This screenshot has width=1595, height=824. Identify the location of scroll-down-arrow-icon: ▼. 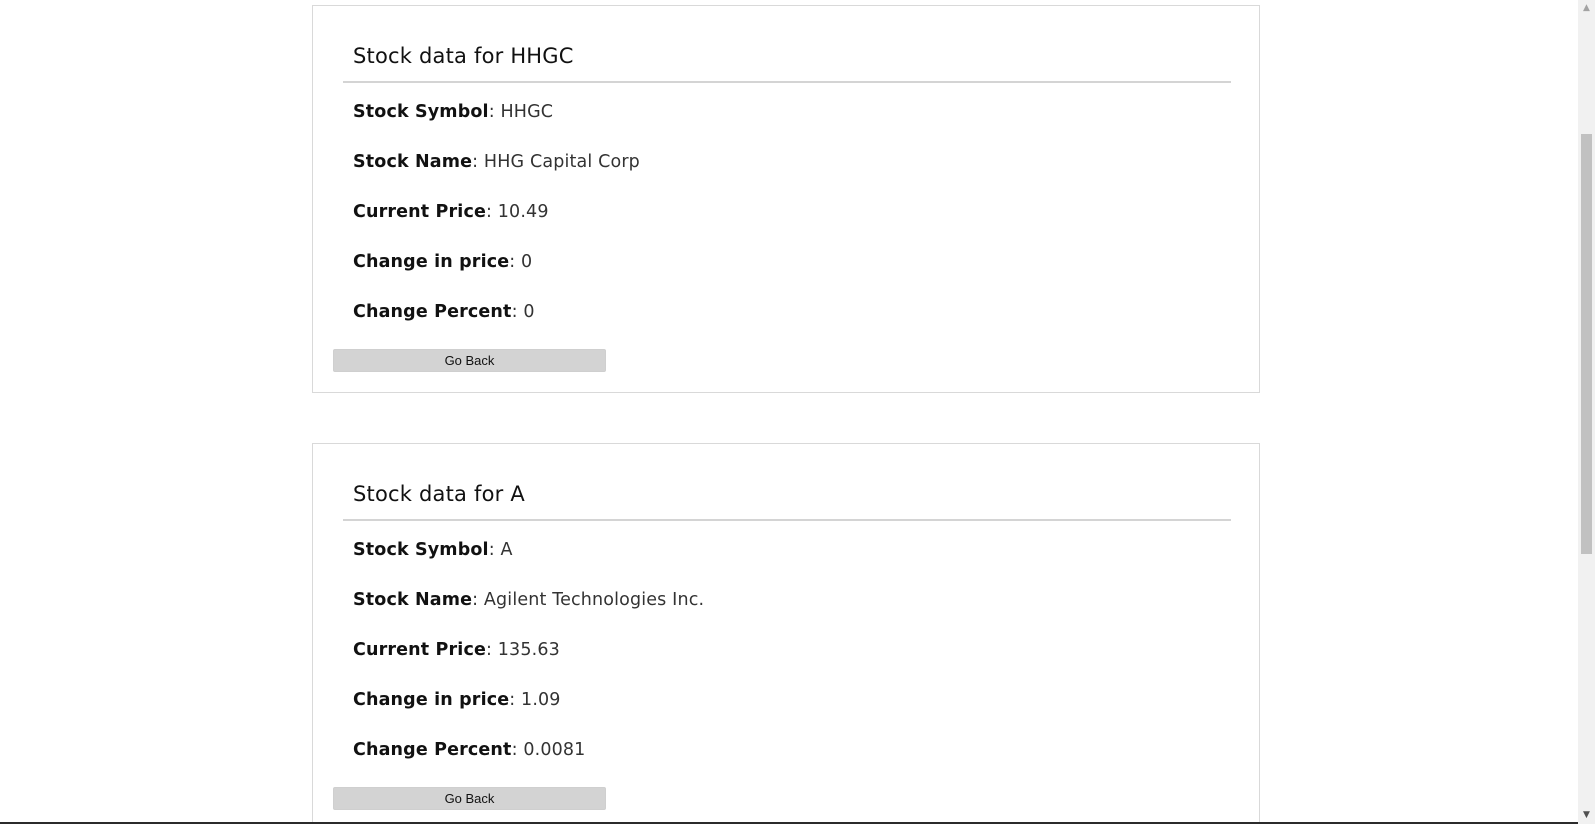
(1586, 815).